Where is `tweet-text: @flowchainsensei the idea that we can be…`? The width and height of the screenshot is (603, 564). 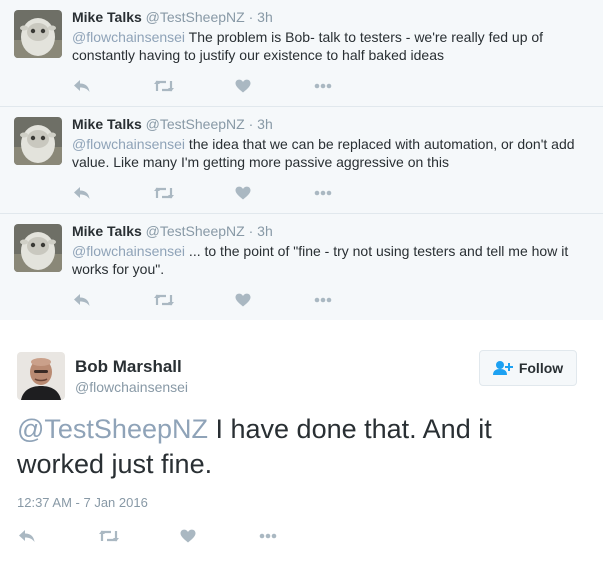 tweet-text: @flowchainsensei the idea that we can be… is located at coordinates (329, 153).